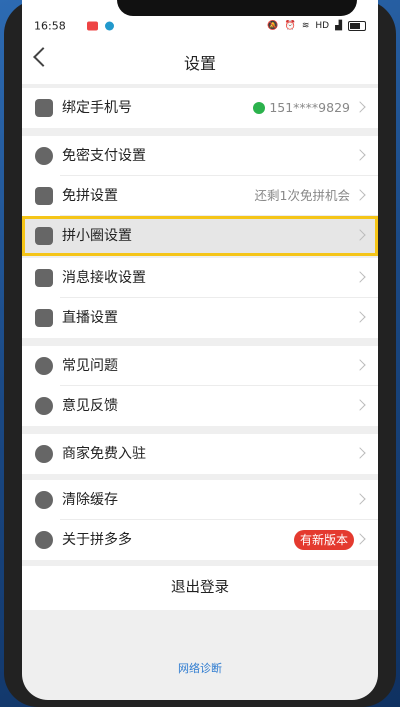 The image size is (400, 707). I want to click on row-label: 关于拼多多, so click(97, 540).